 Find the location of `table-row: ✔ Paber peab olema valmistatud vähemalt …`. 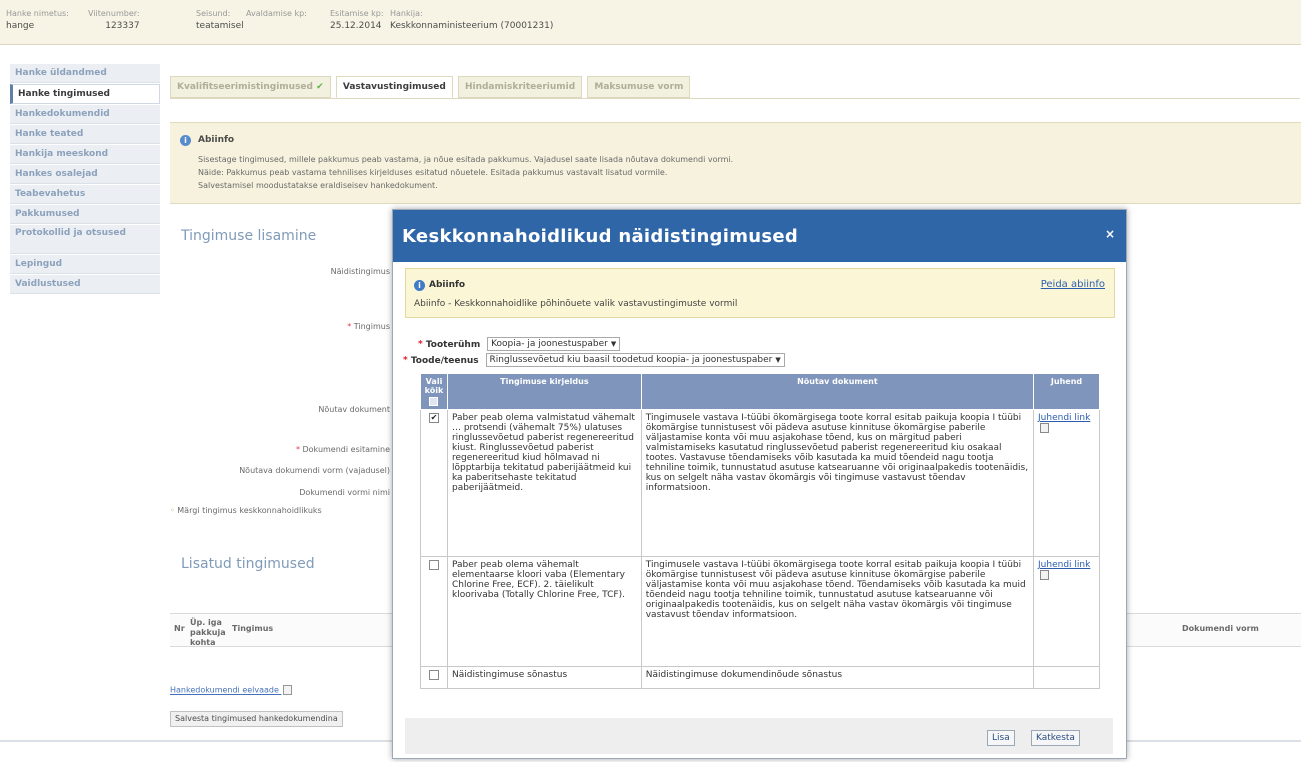

table-row: ✔ Paber peab olema valmistatud vähemalt … is located at coordinates (760, 483).